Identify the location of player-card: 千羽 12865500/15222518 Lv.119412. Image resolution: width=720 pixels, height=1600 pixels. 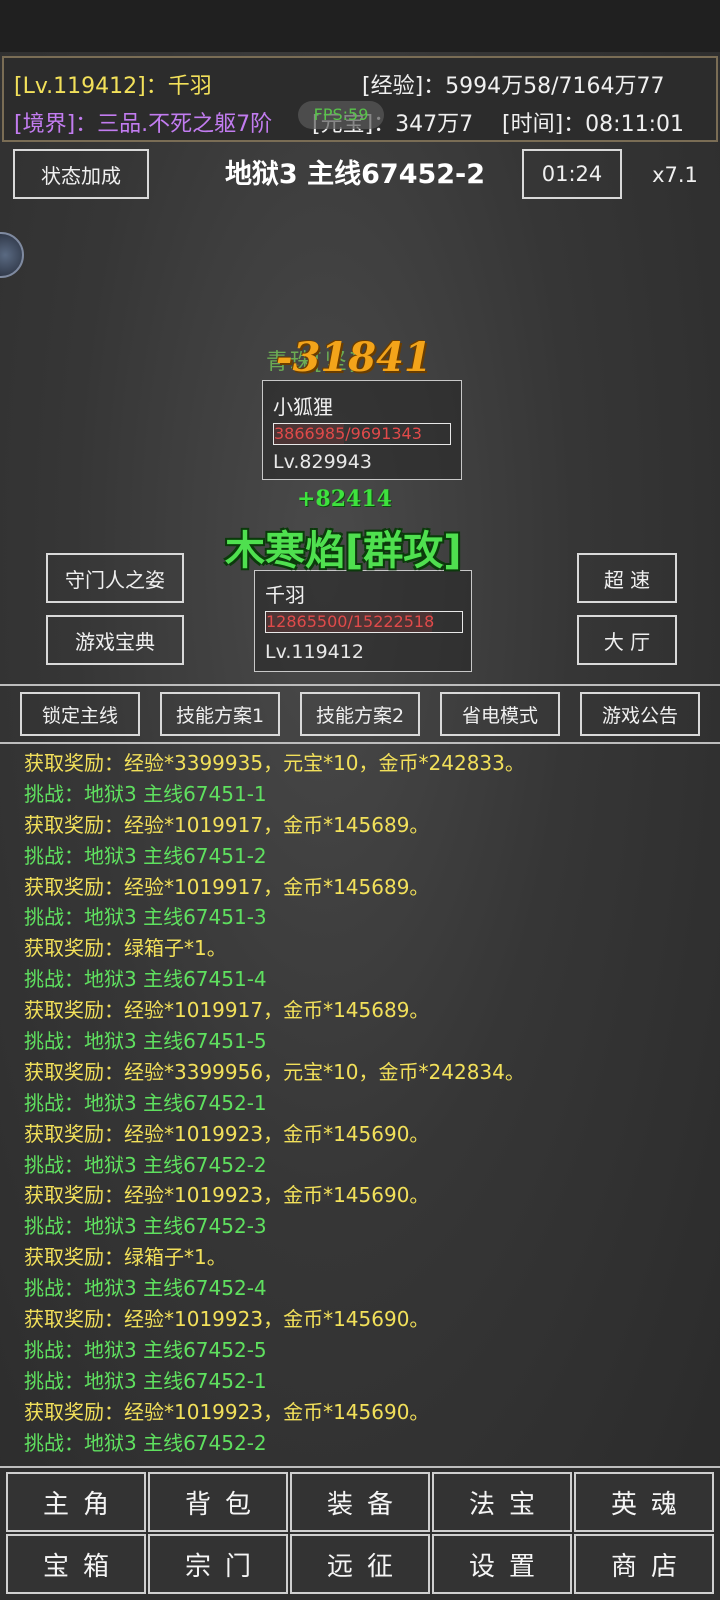
(363, 621).